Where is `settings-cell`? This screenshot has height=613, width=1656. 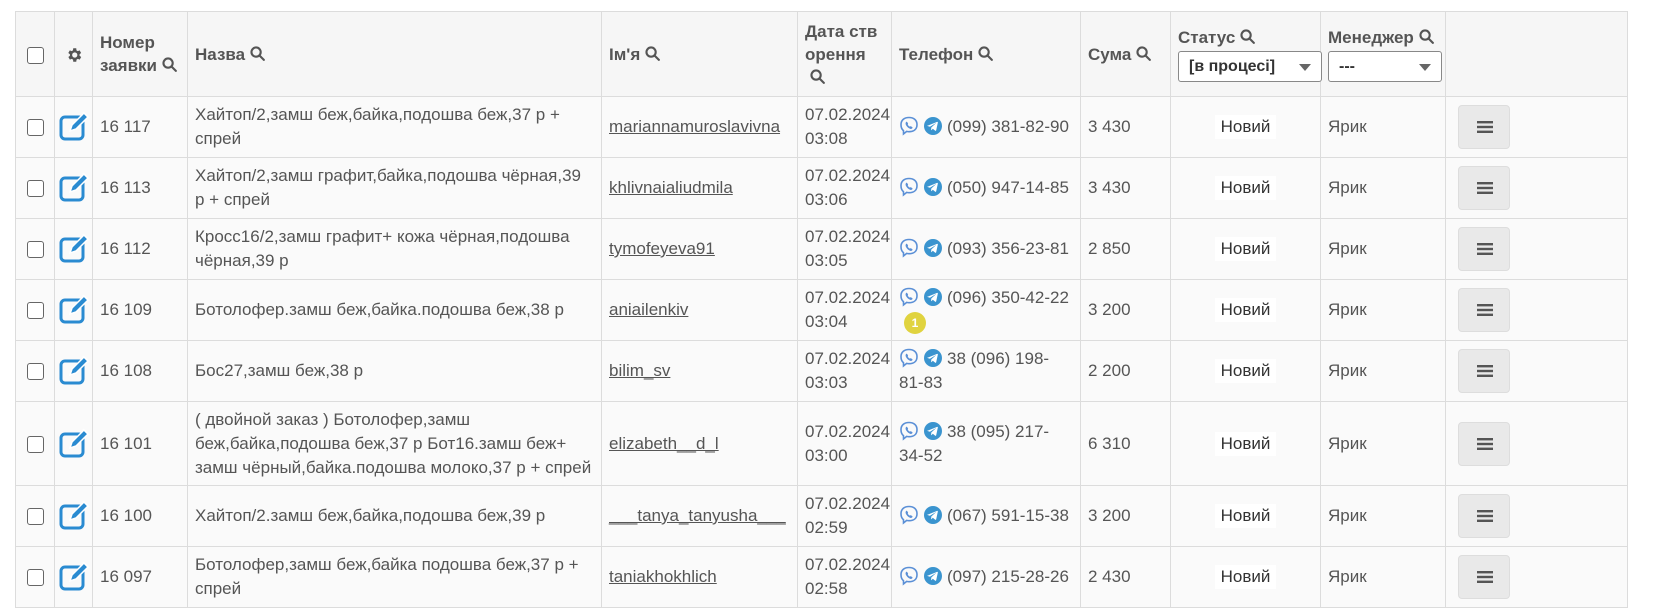
settings-cell is located at coordinates (73, 54).